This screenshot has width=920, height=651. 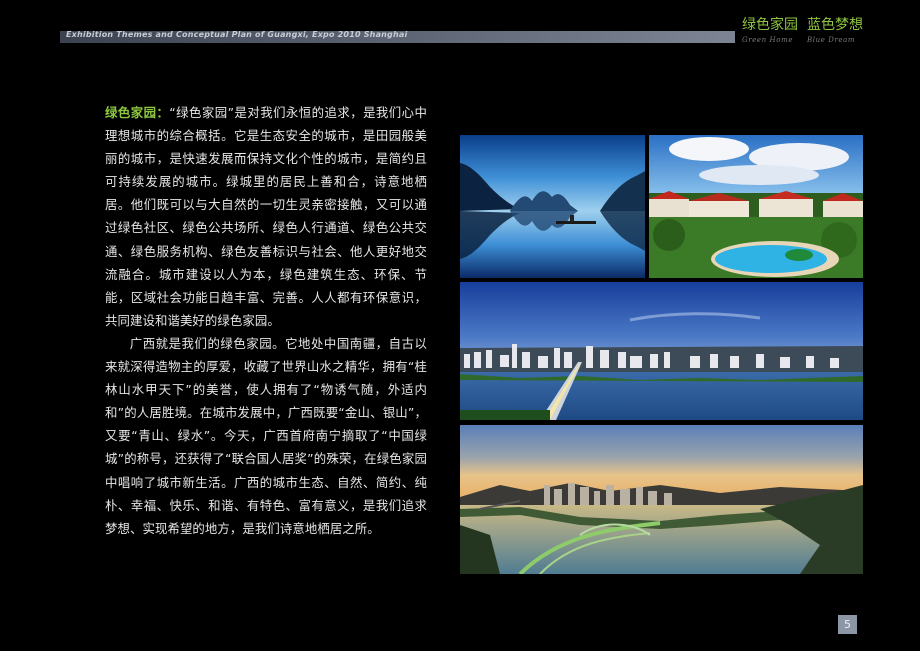 What do you see at coordinates (552, 206) in the screenshot?
I see `photo-karst-river` at bounding box center [552, 206].